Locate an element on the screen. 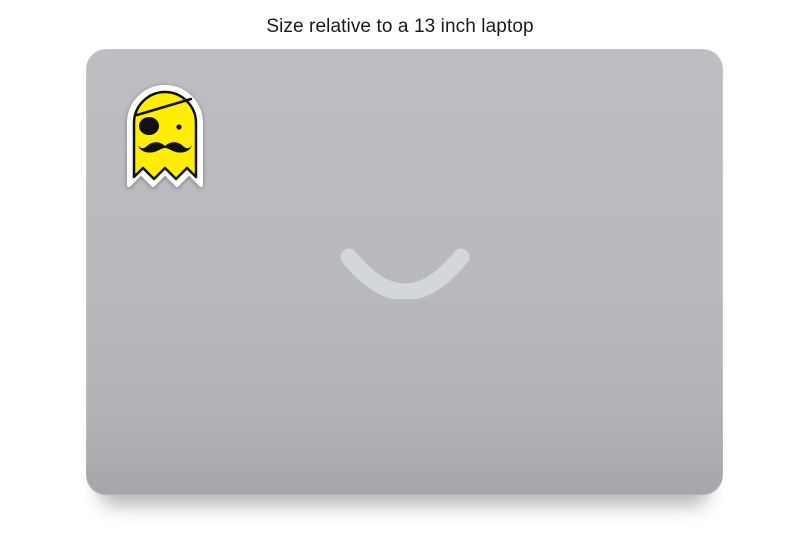 The height and width of the screenshot is (541, 800). size-caption: Size relative to a 13 inch laptop is located at coordinates (400, 26).